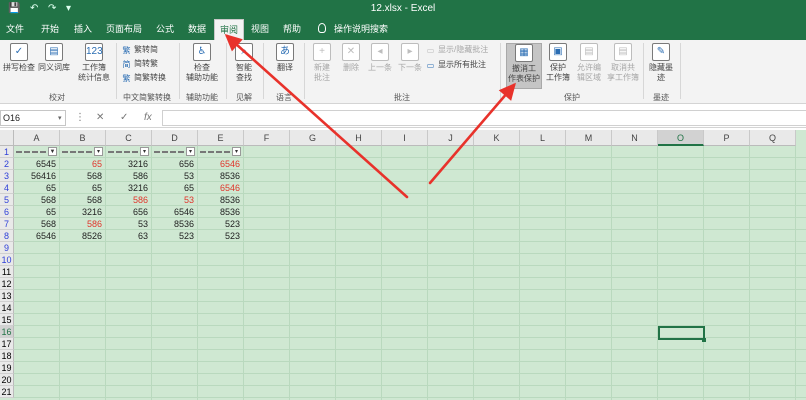 Image resolution: width=806 pixels, height=400 pixels. I want to click on row-header-1: 1, so click(7, 152).